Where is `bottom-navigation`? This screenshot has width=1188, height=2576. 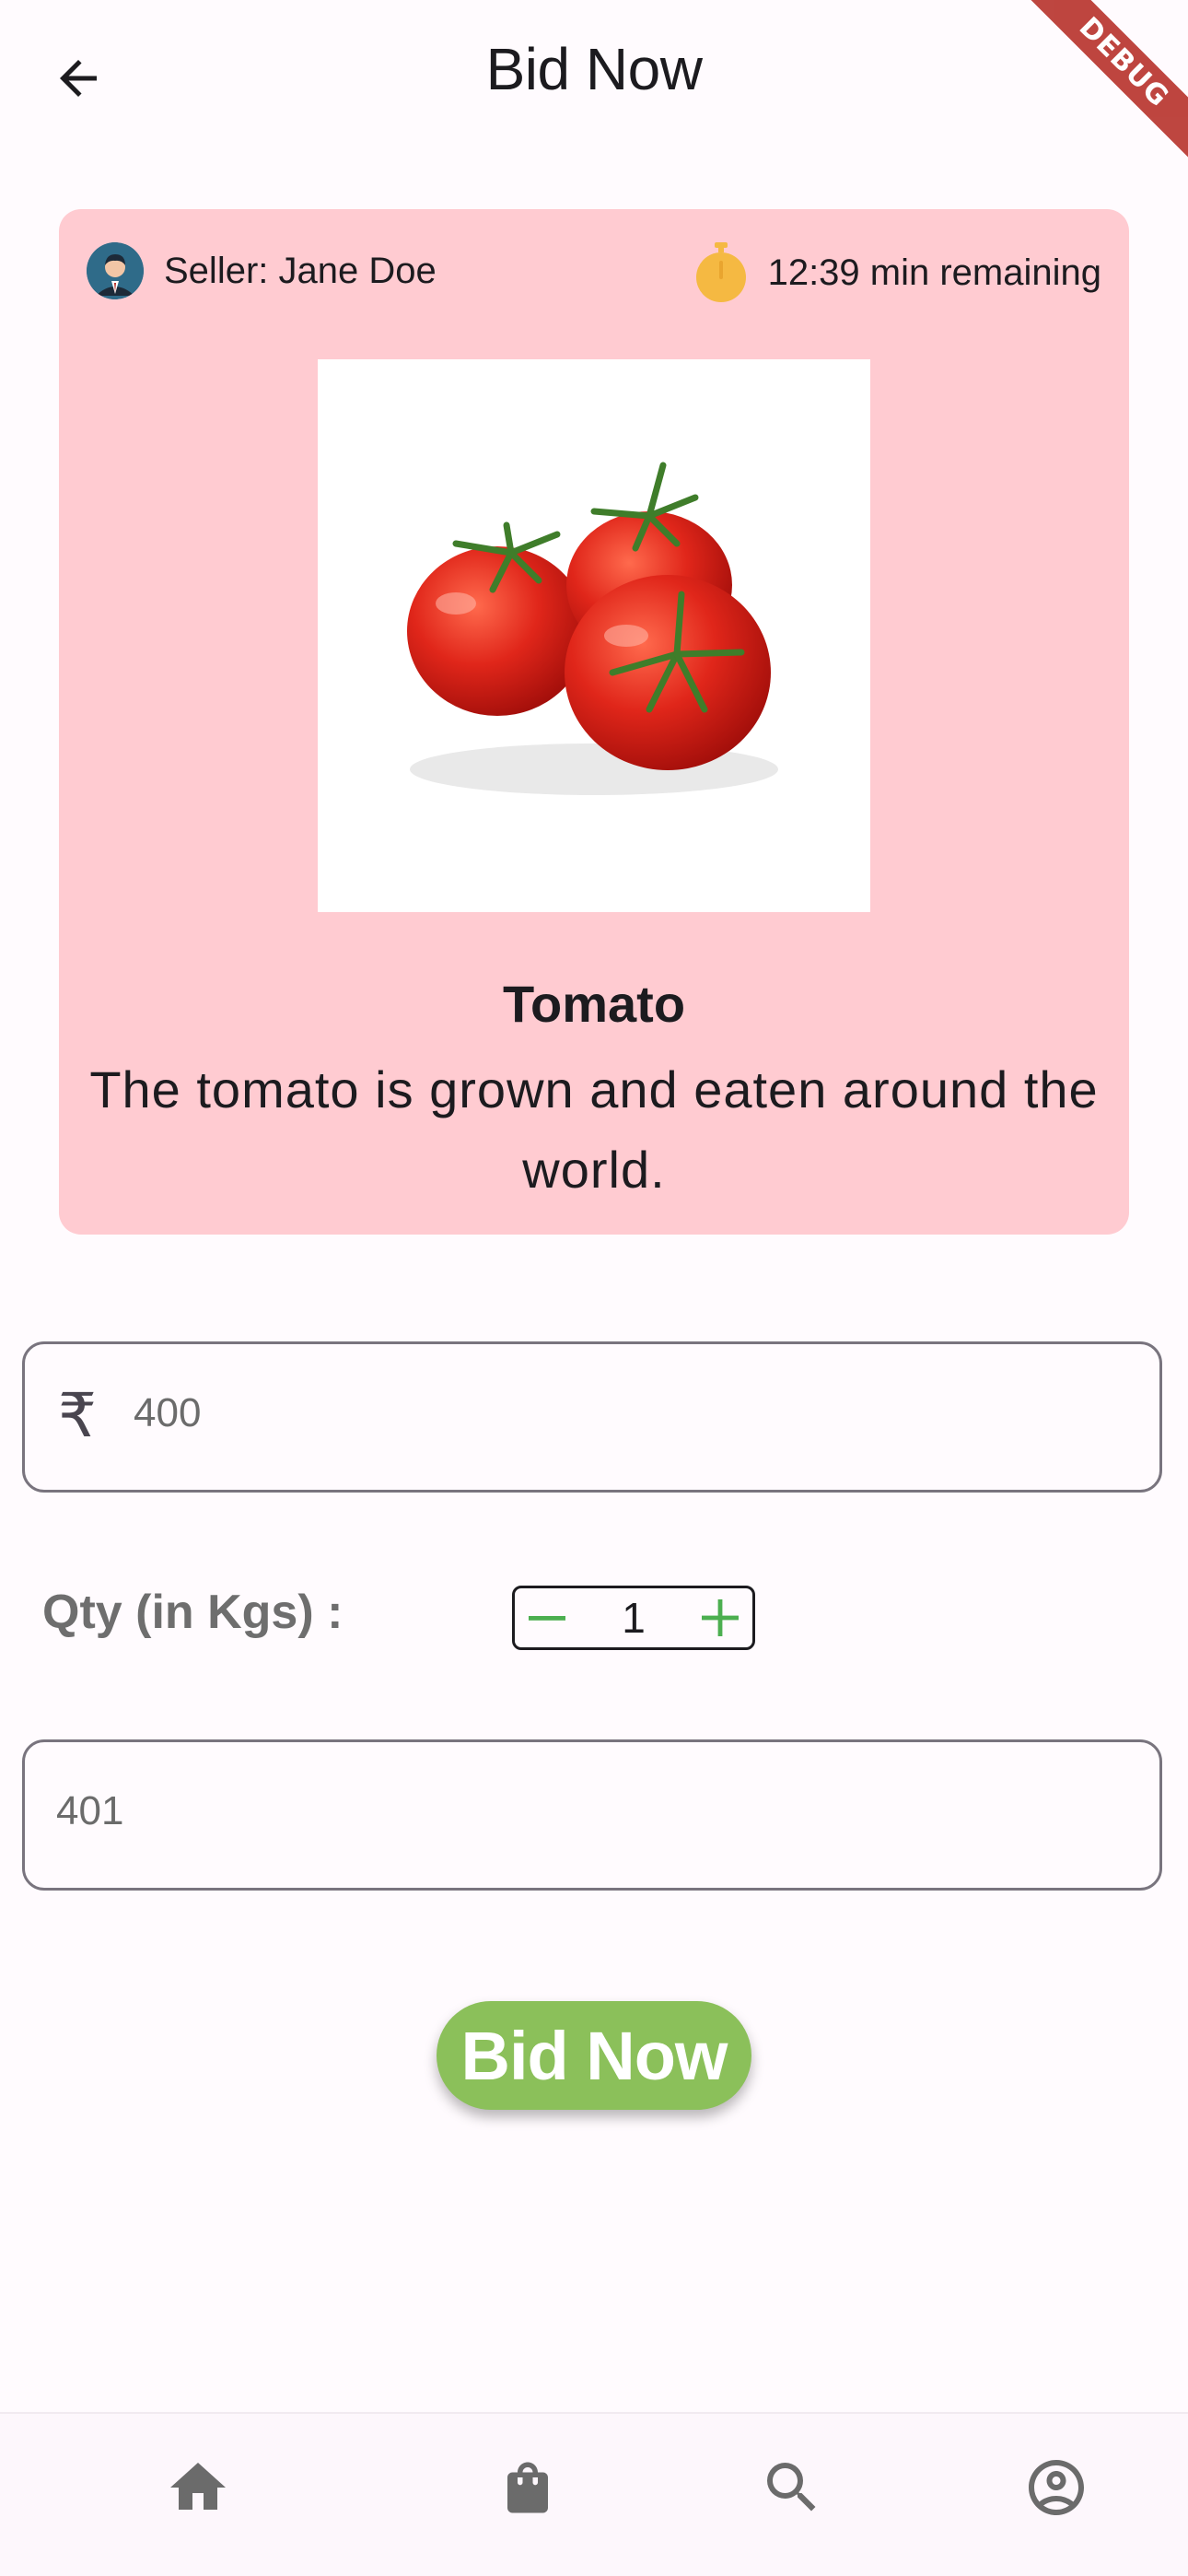 bottom-navigation is located at coordinates (594, 2494).